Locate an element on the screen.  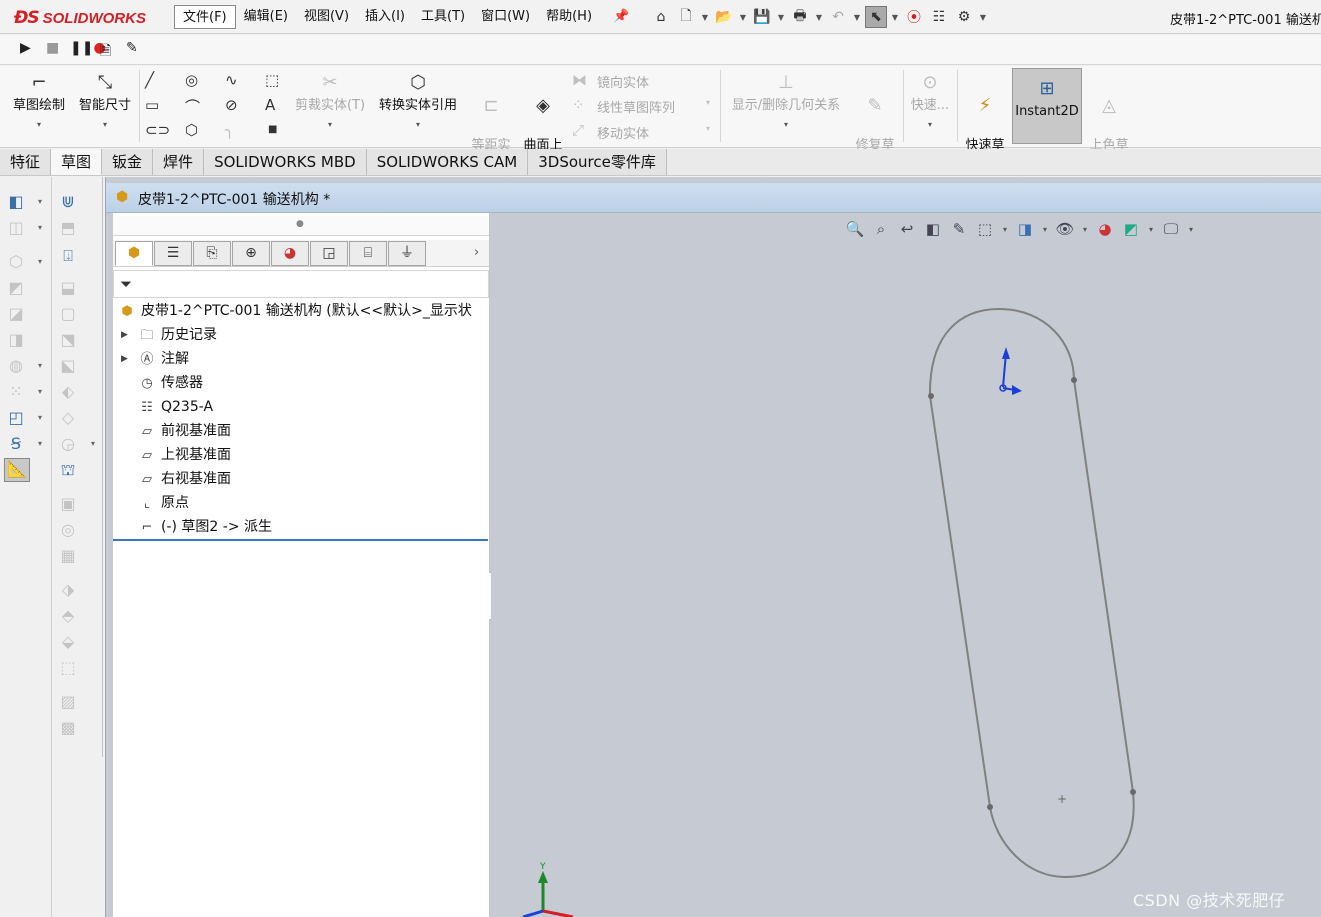
loft-icon: ◩ is located at coordinates (16, 288).